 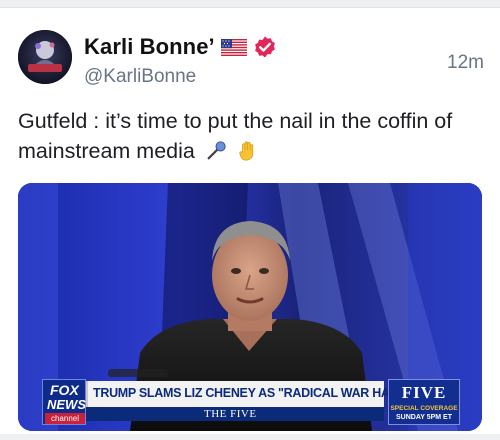 I want to click on avatar, so click(x=45, y=57).